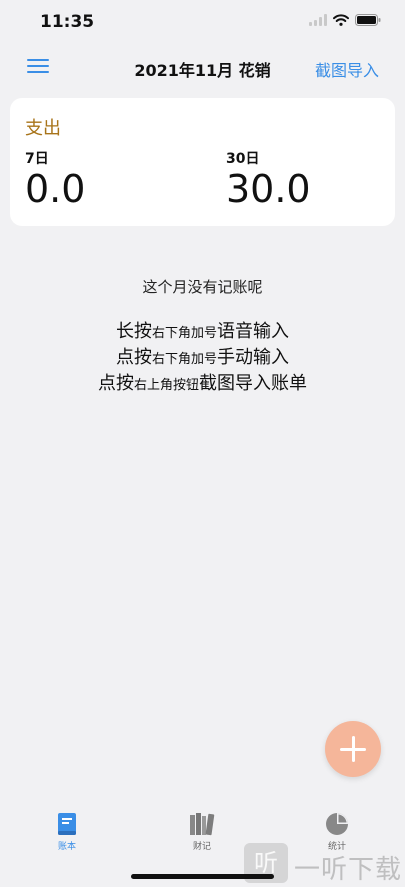 The image size is (405, 887). Describe the element at coordinates (268, 189) in the screenshot. I see `thirty-day-value: 30.0` at that location.